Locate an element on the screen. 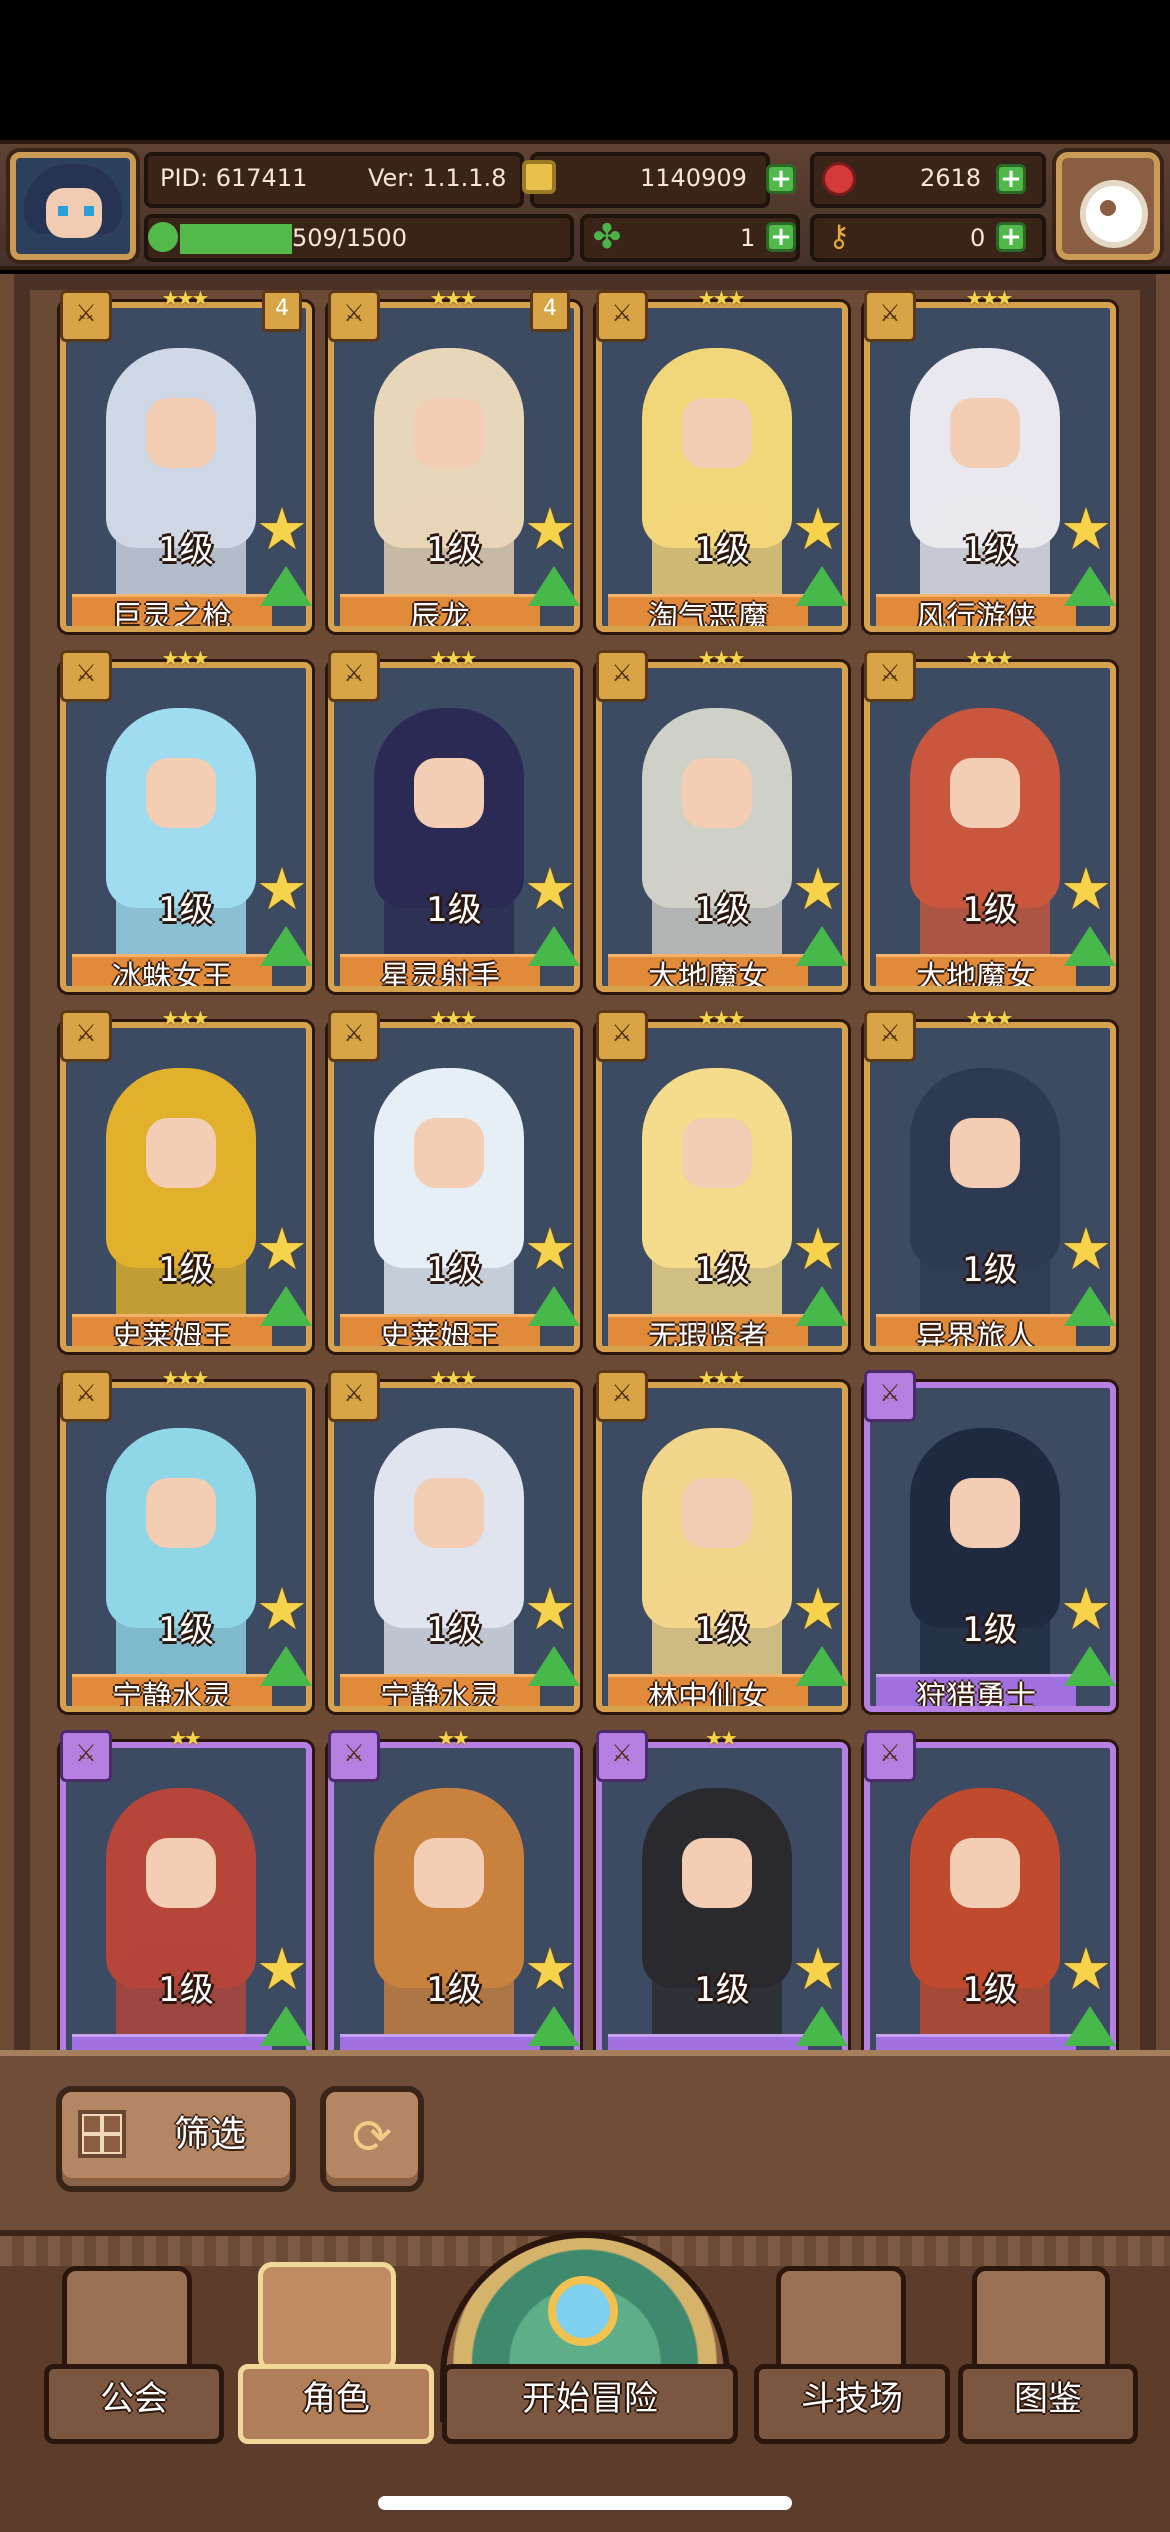 Image resolution: width=1170 pixels, height=2532 pixels. guild-building-icon is located at coordinates (127, 2321).